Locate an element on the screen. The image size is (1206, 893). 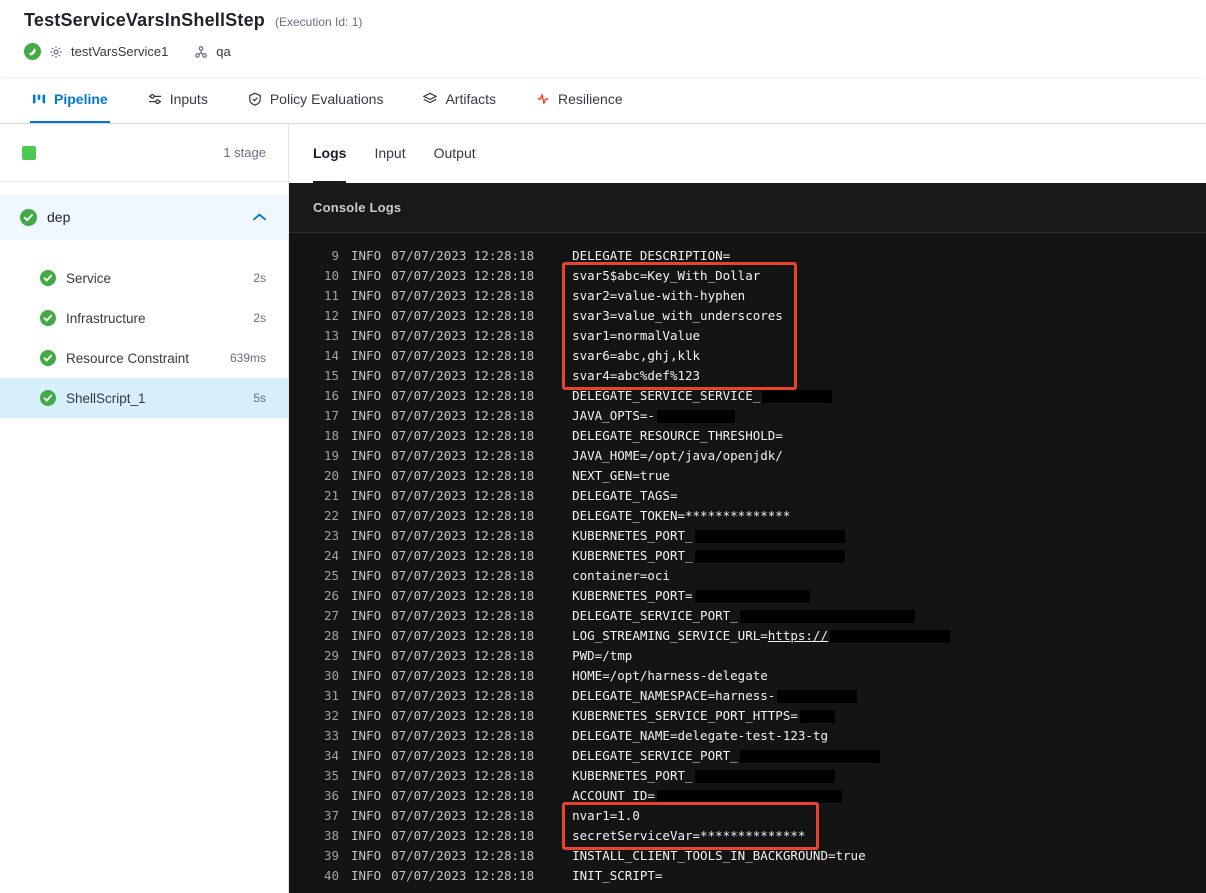
step-item-service: Service 2s is located at coordinates (144, 278).